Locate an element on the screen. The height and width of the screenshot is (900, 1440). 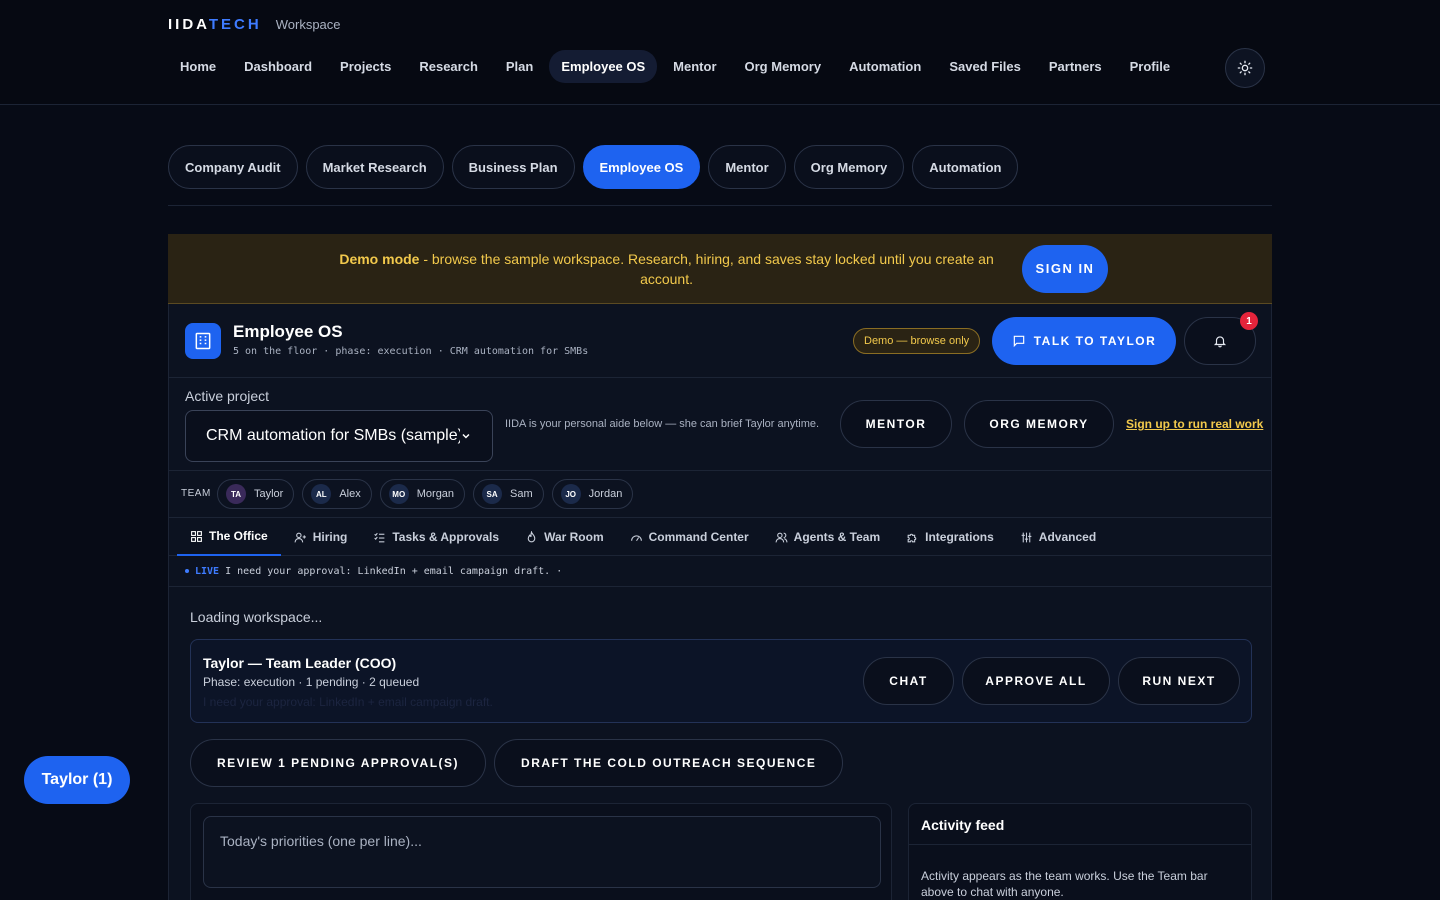
live-trail: · is located at coordinates (559, 571).